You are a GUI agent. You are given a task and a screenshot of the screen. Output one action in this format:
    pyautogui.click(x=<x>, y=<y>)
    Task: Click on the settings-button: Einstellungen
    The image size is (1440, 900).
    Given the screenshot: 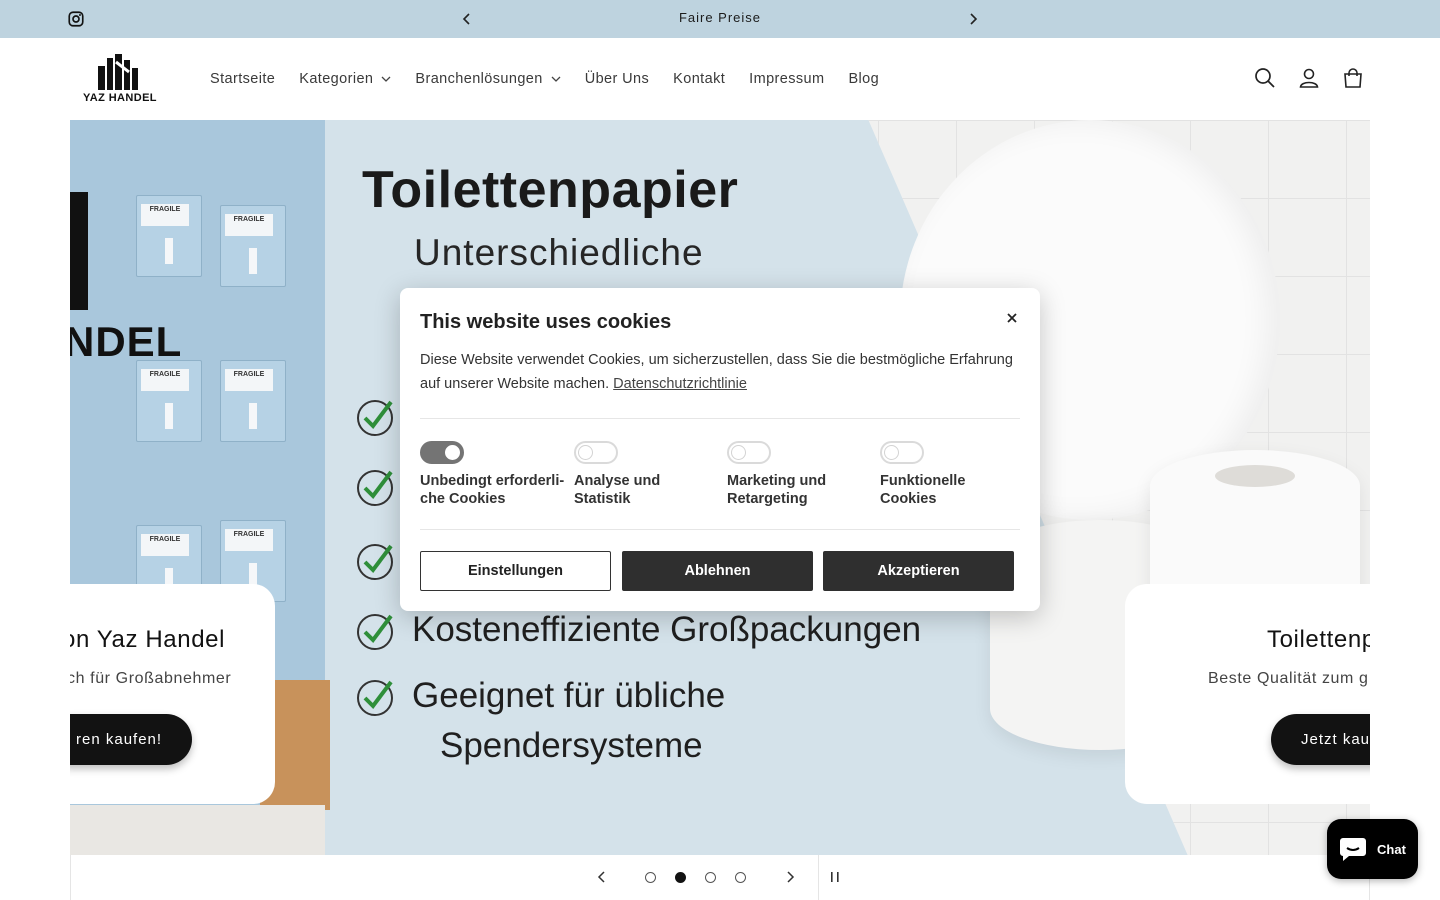 What is the action you would take?
    pyautogui.click(x=515, y=571)
    